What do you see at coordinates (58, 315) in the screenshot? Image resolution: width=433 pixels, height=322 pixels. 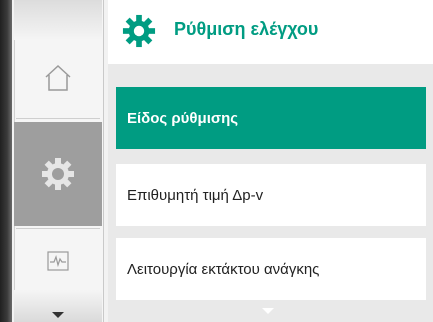 I see `chevron-down-icon` at bounding box center [58, 315].